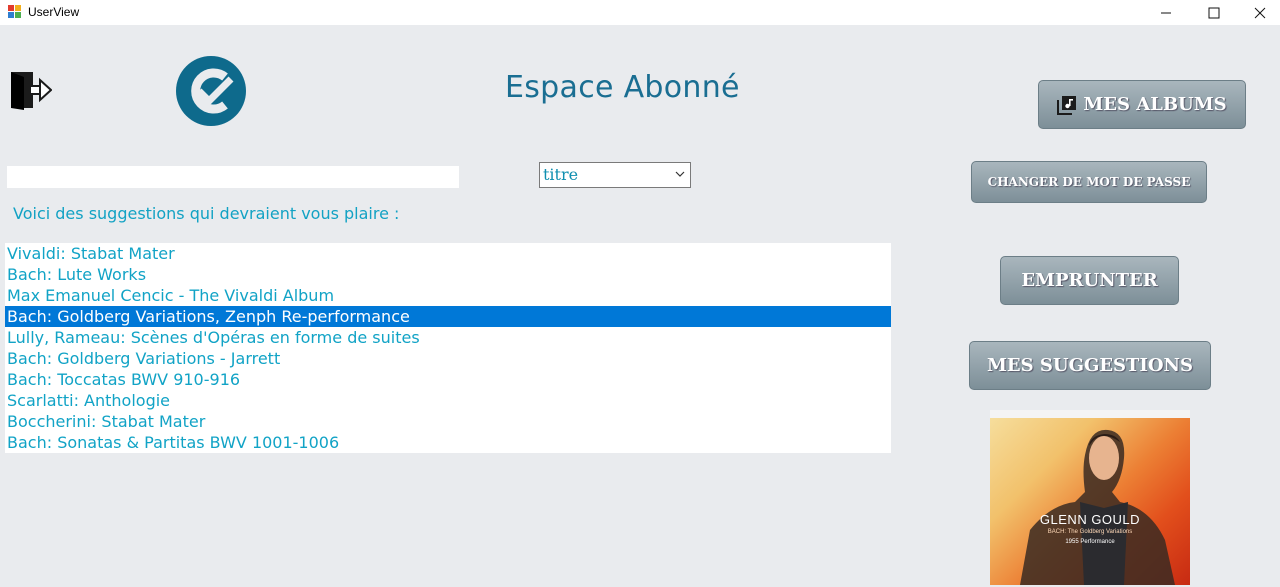  Describe the element at coordinates (1155, 104) in the screenshot. I see `my-albums-label: MES ALBUMS` at that location.